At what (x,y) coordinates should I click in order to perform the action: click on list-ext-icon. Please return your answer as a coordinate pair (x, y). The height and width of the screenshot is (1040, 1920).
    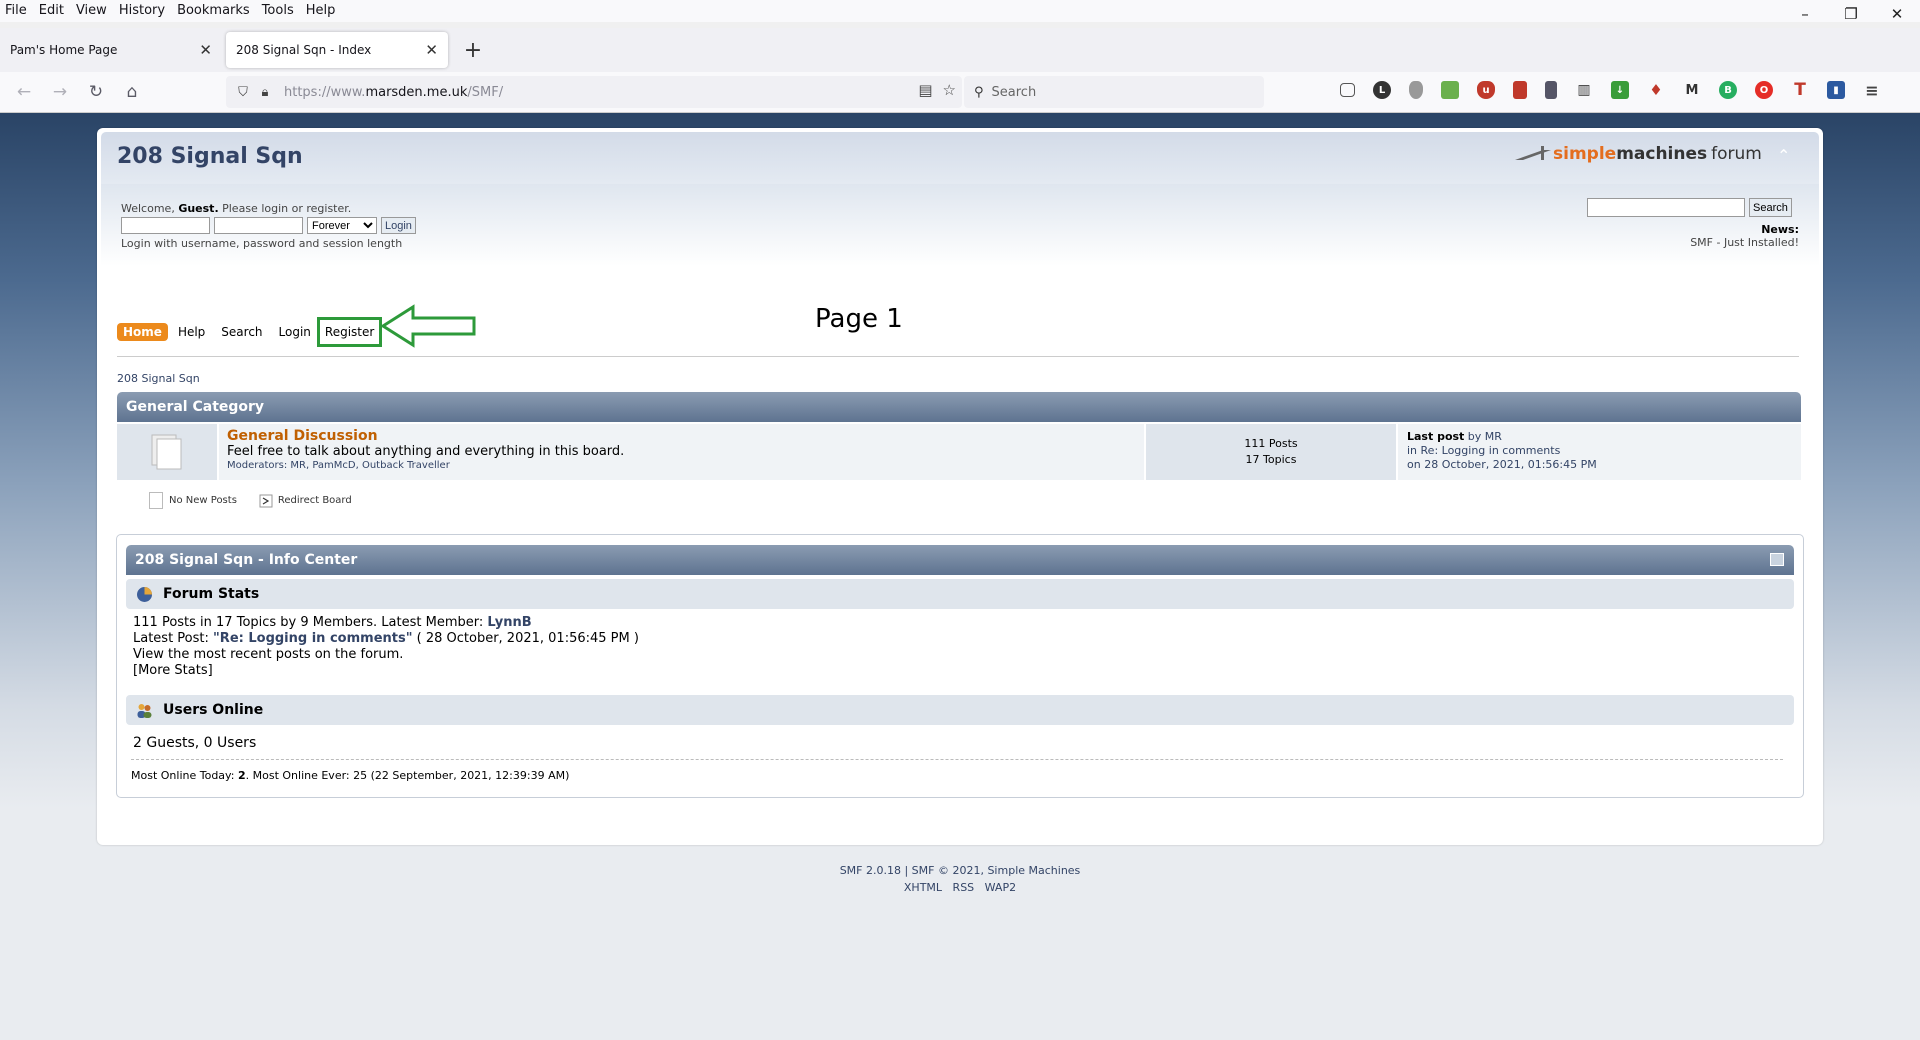
    Looking at the image, I should click on (1551, 90).